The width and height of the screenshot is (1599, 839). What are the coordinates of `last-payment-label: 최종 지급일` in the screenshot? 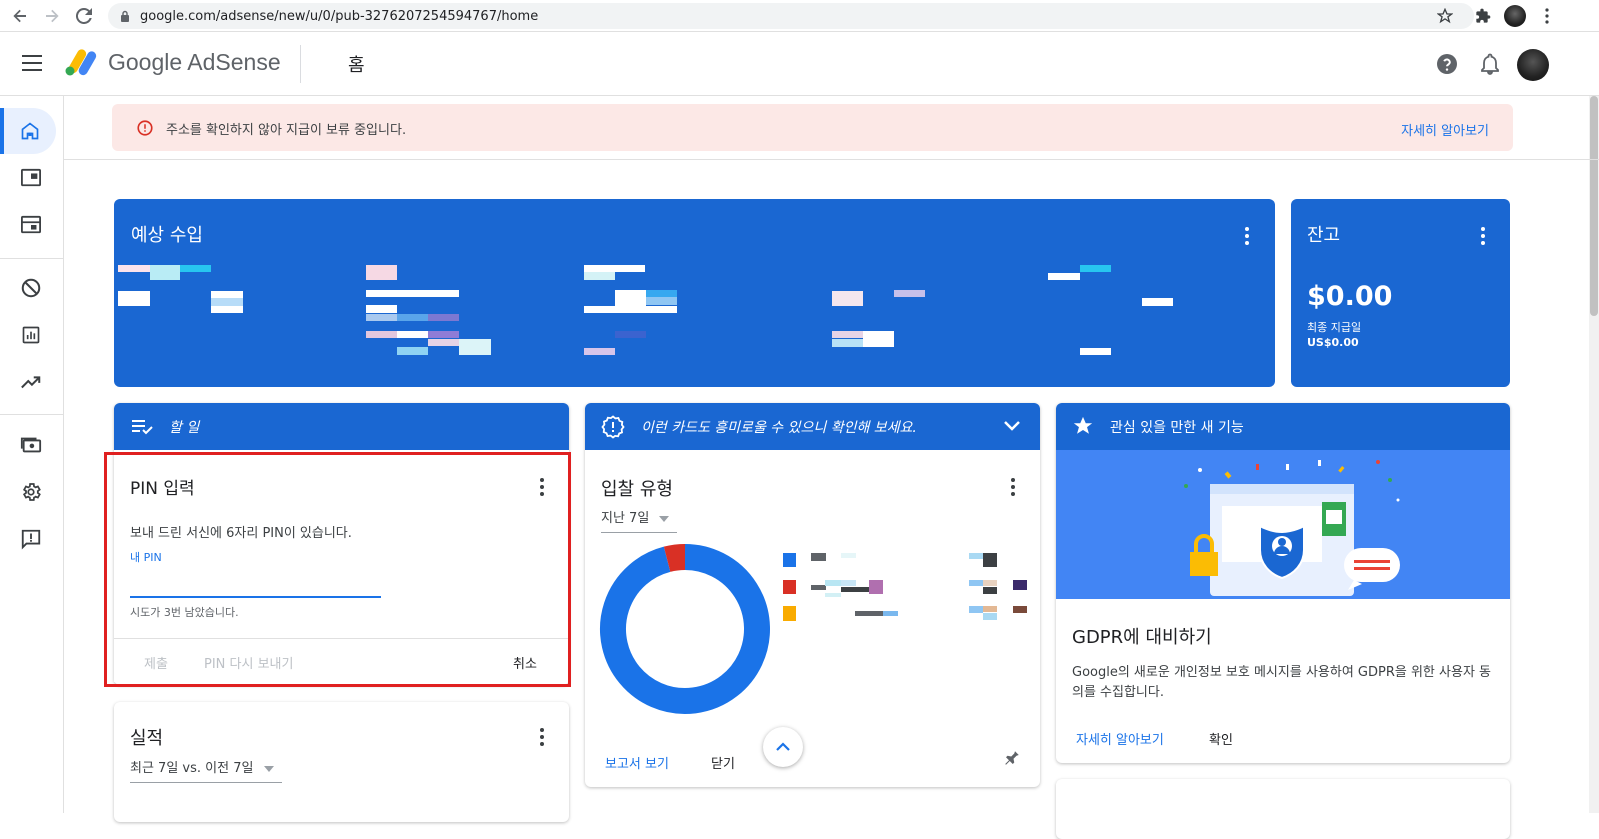 It's located at (1334, 327).